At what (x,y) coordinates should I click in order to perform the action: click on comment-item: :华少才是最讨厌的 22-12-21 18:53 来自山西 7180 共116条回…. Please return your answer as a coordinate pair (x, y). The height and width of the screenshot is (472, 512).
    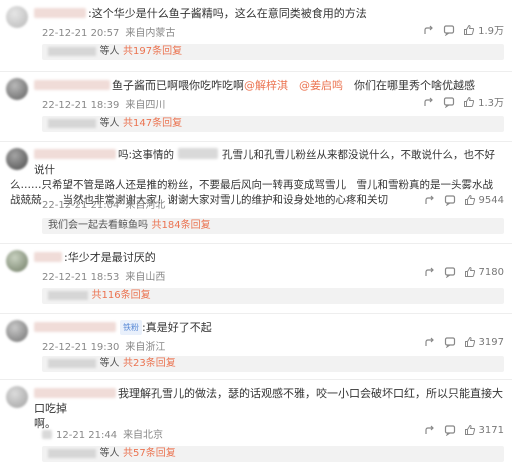
    Looking at the image, I should click on (256, 279).